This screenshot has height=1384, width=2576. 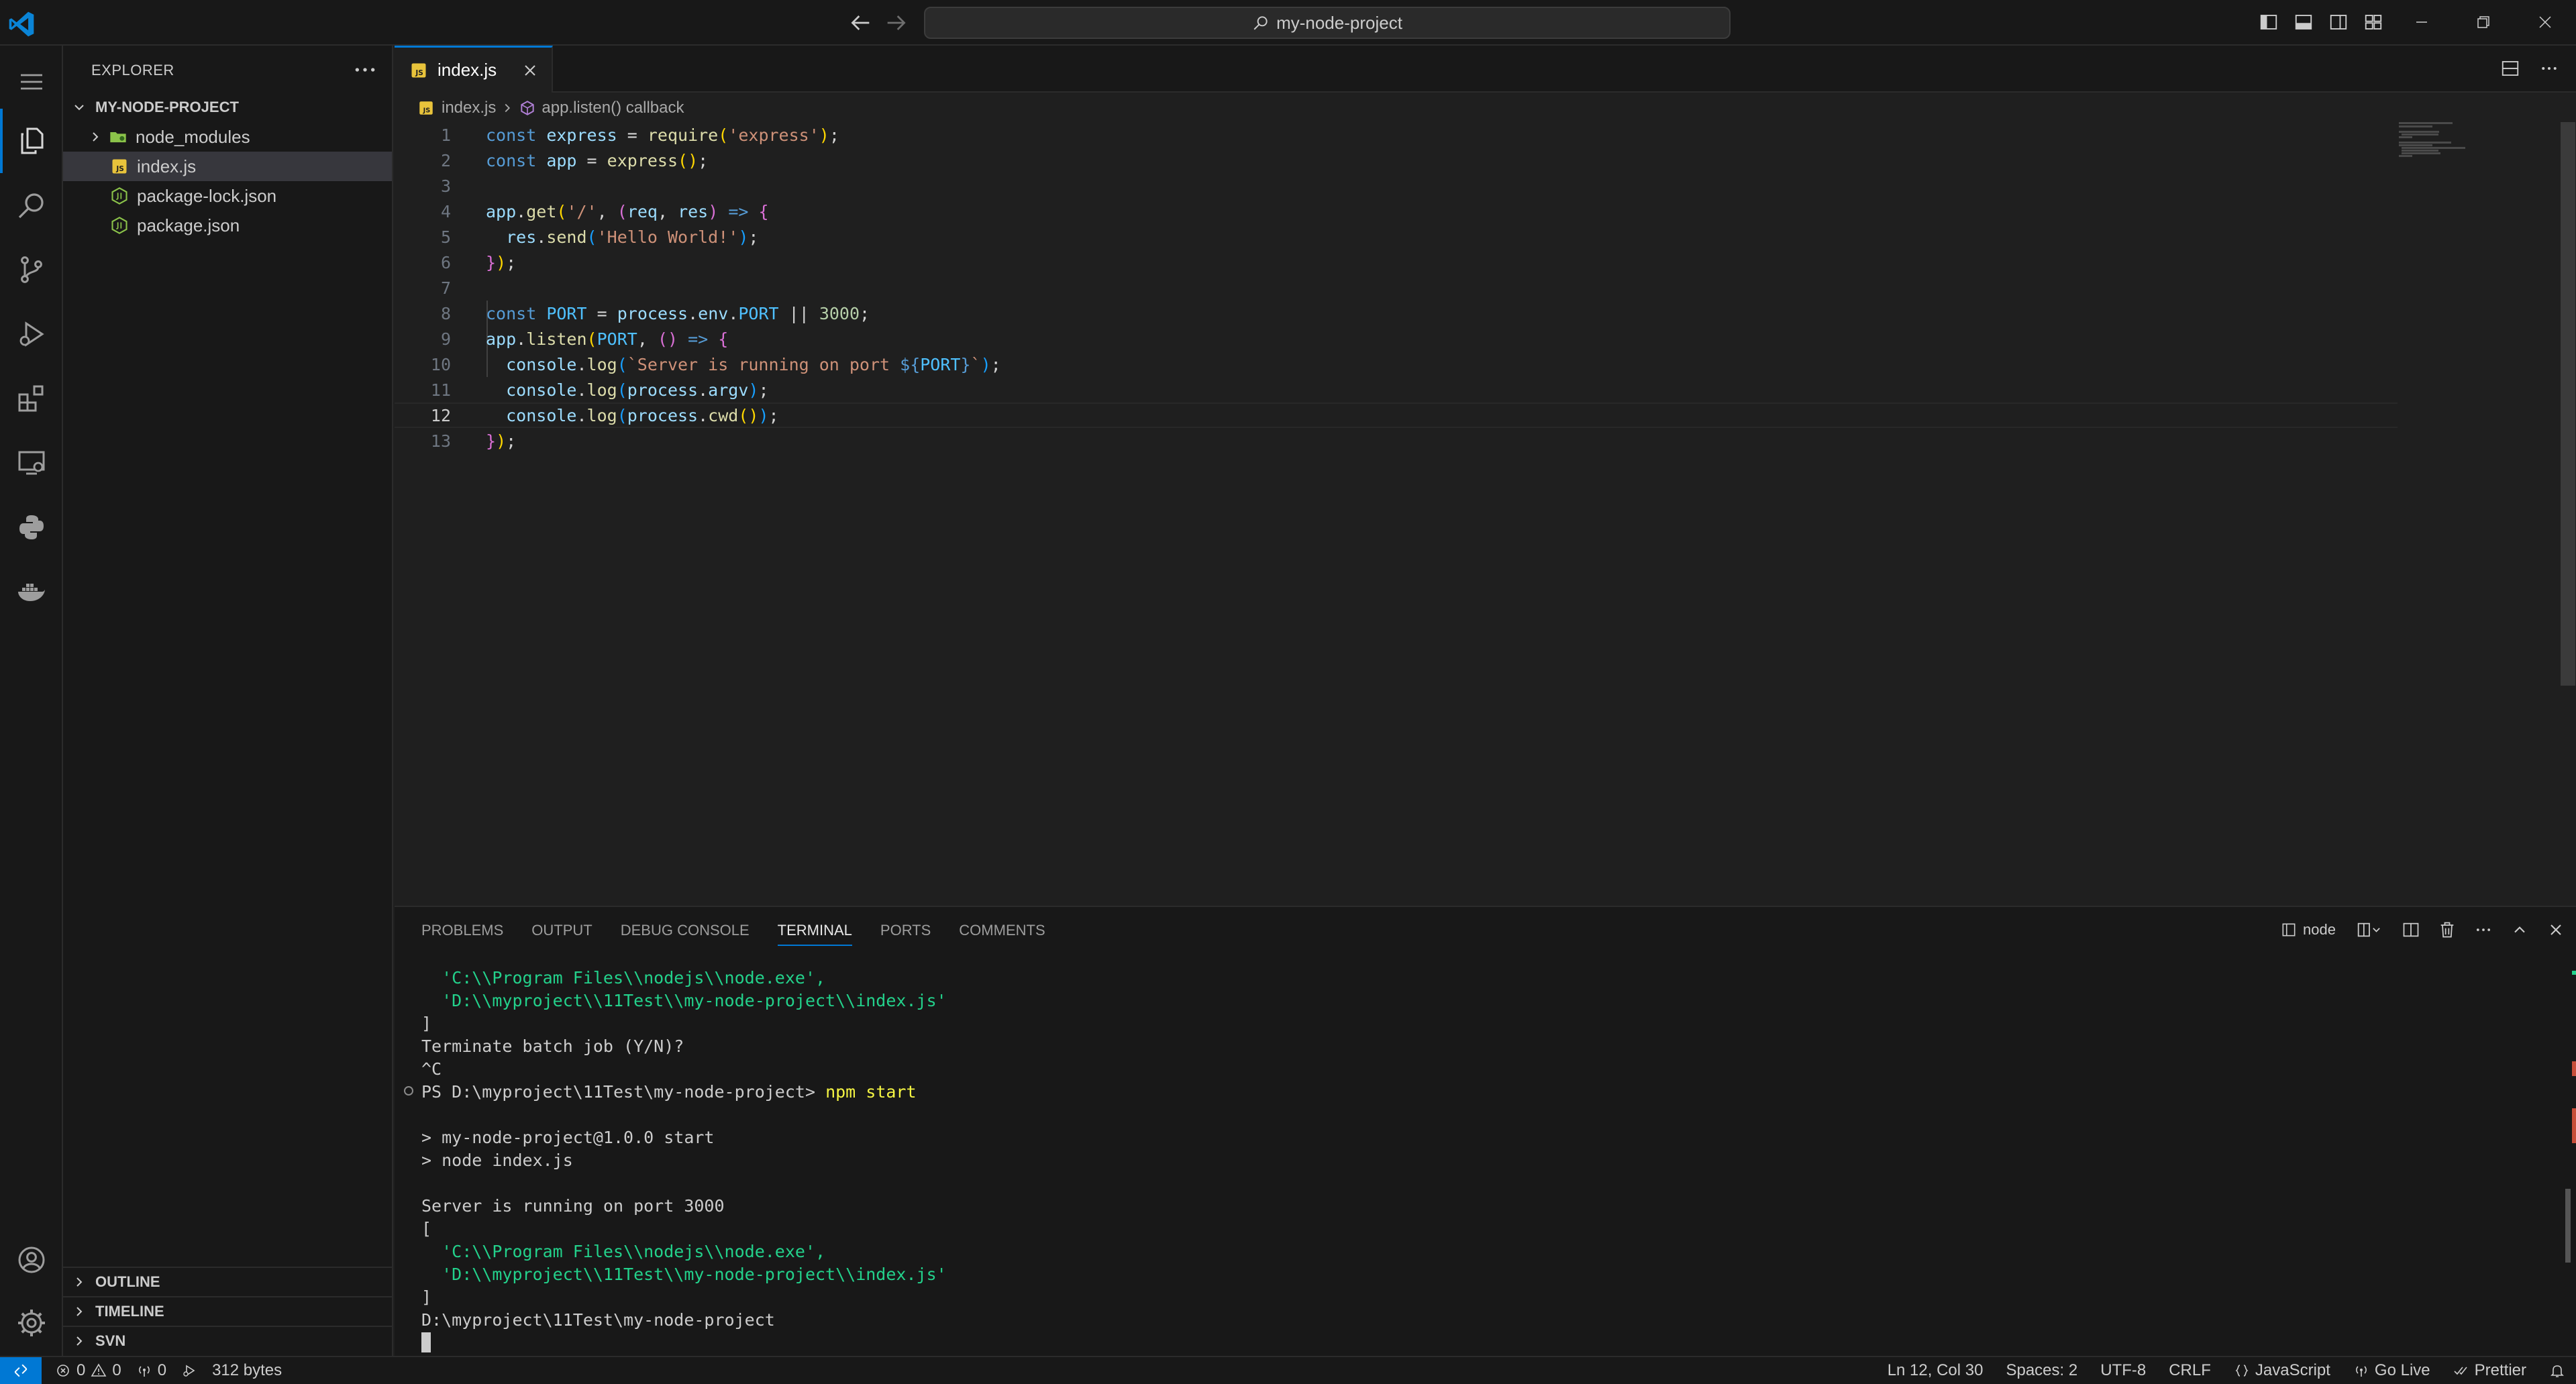 I want to click on code-line-text: const PORT = process.env.PORT || 3000;, so click(x=678, y=313).